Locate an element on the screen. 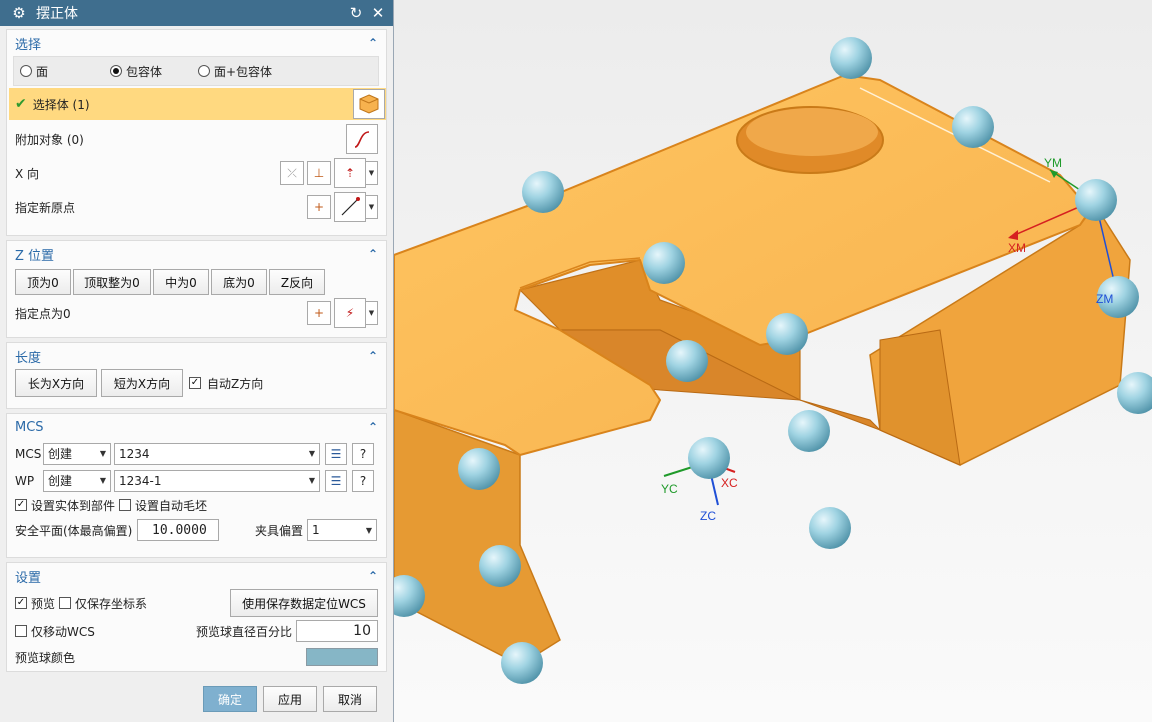  save-cs-only-label: 仅保存坐标系 is located at coordinates (111, 603).